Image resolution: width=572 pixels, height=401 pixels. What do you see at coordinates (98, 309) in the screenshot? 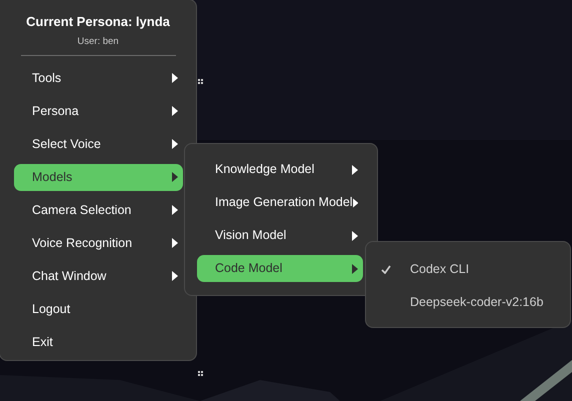
I see `menu-item: Logout` at bounding box center [98, 309].